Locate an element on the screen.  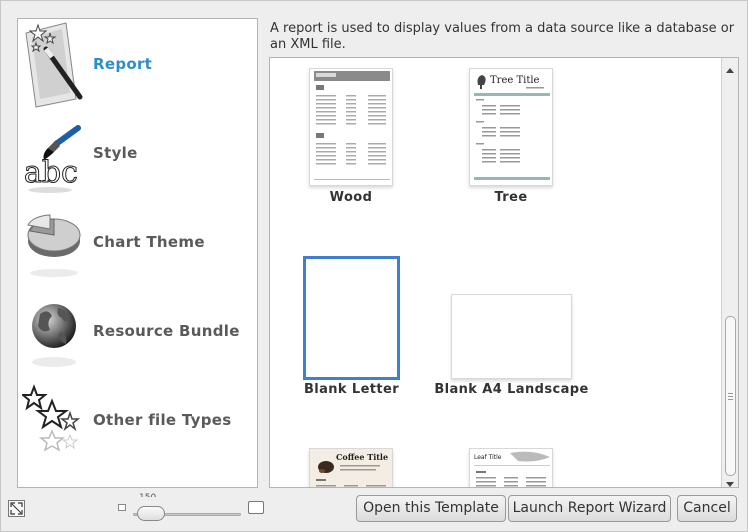
category-report: Report is located at coordinates (137, 63).